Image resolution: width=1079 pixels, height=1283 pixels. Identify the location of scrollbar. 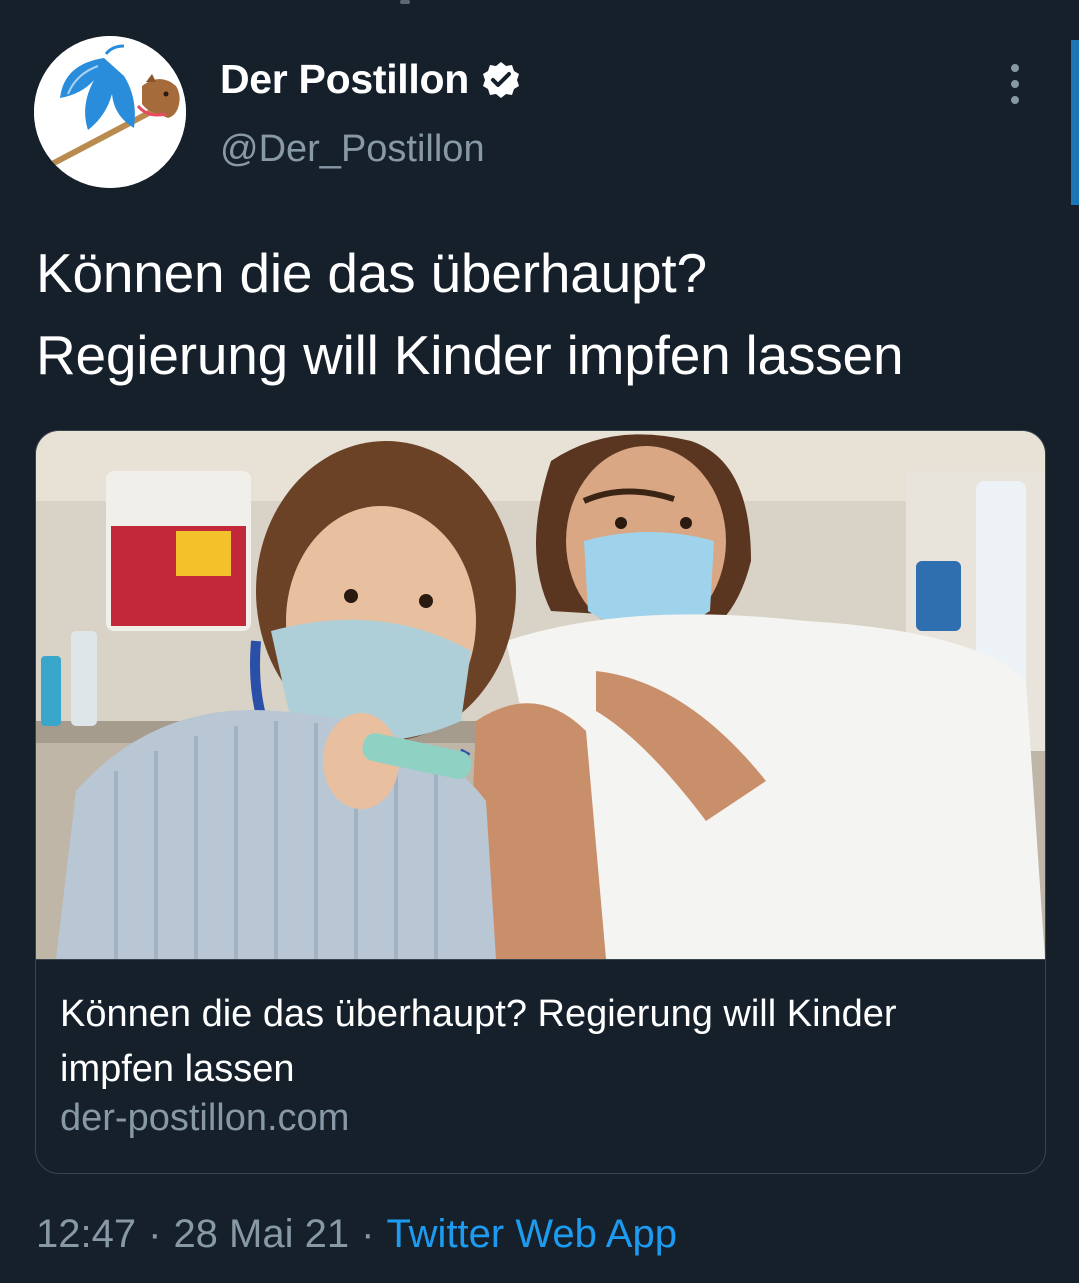
(1075, 122).